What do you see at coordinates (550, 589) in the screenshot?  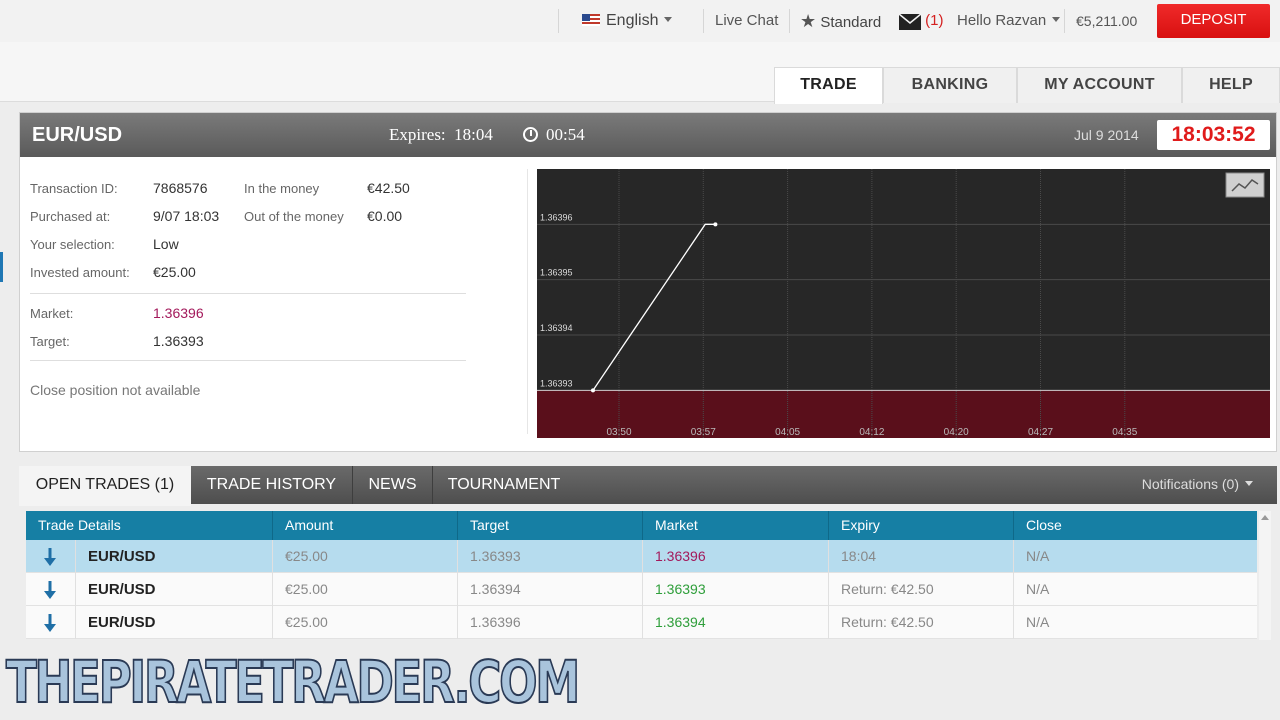 I see `cell-target: 1.36394` at bounding box center [550, 589].